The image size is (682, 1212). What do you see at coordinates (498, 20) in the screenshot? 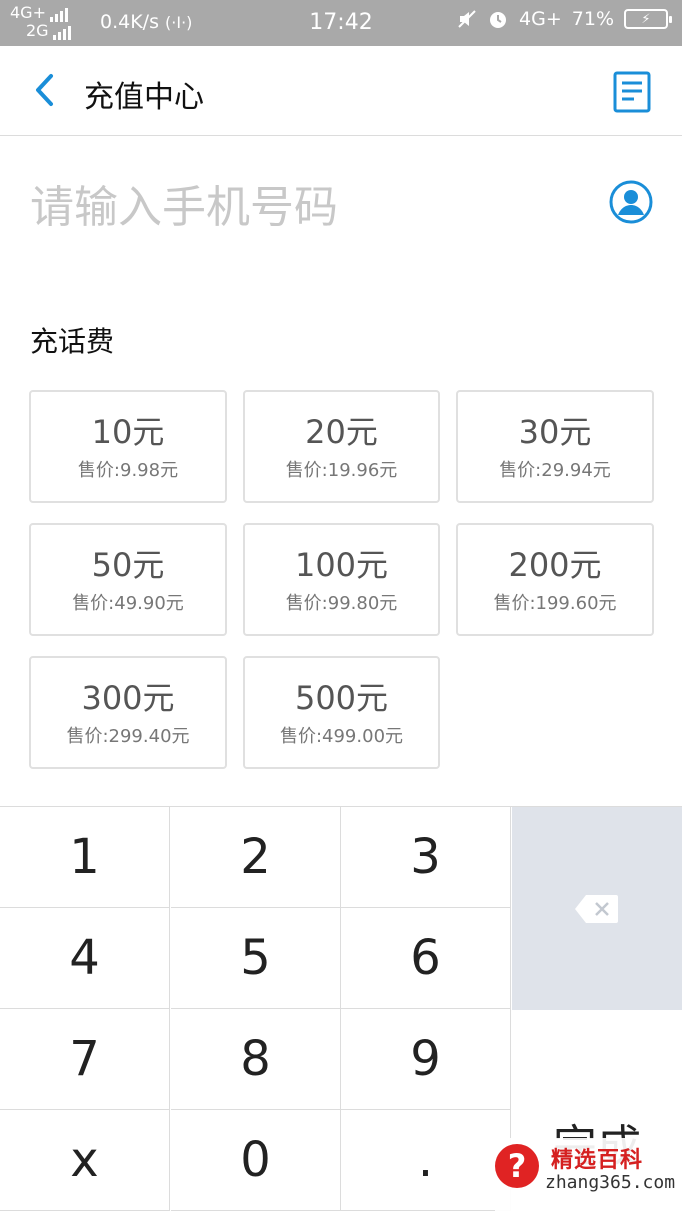
I see `alarm-icon` at bounding box center [498, 20].